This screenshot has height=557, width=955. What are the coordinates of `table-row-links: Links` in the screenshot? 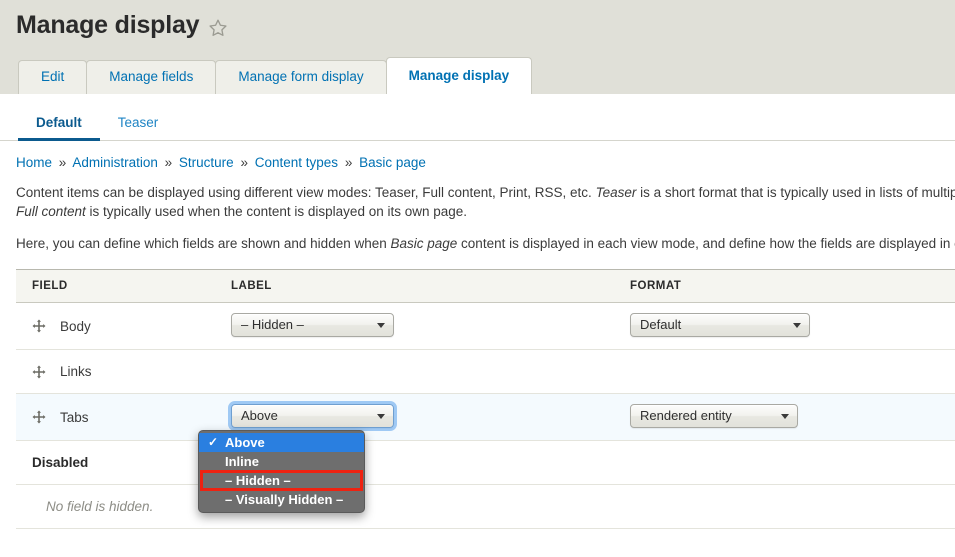 It's located at (485, 372).